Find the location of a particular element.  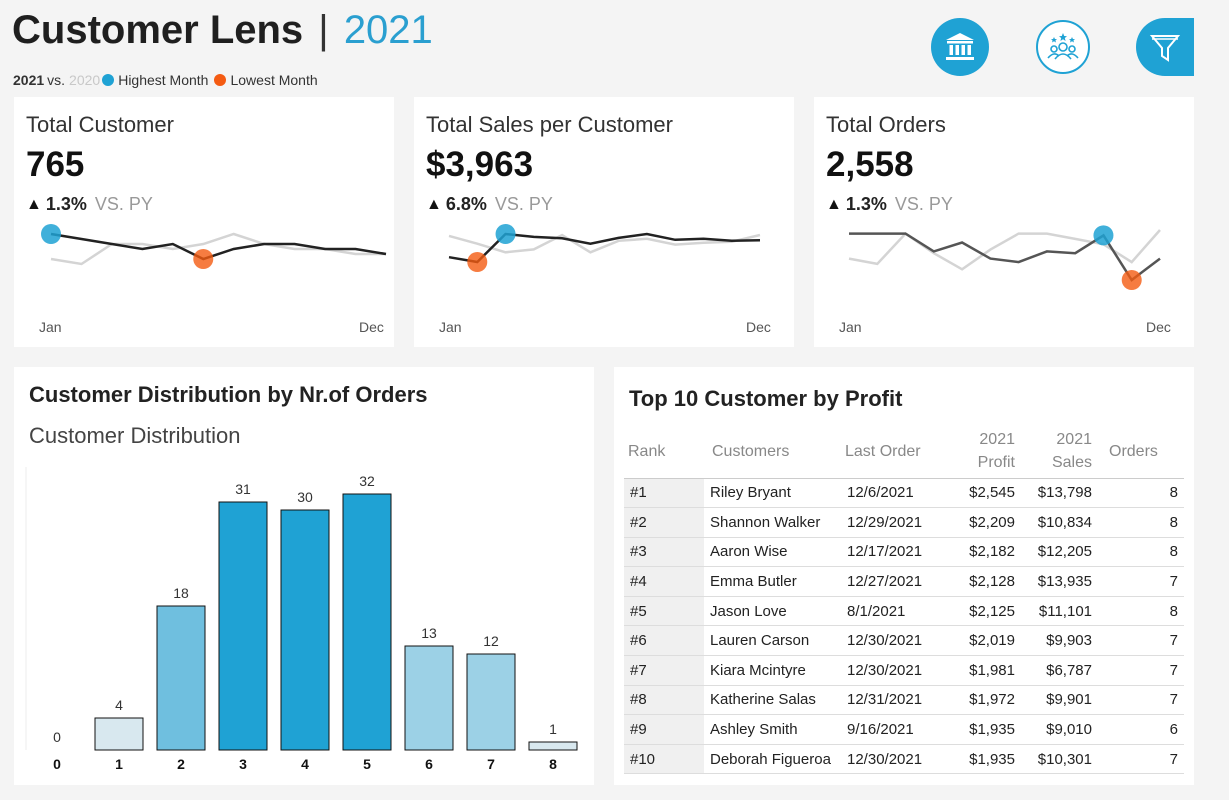

kpi-change: ▲ 6.8% VS. PY is located at coordinates (489, 204).